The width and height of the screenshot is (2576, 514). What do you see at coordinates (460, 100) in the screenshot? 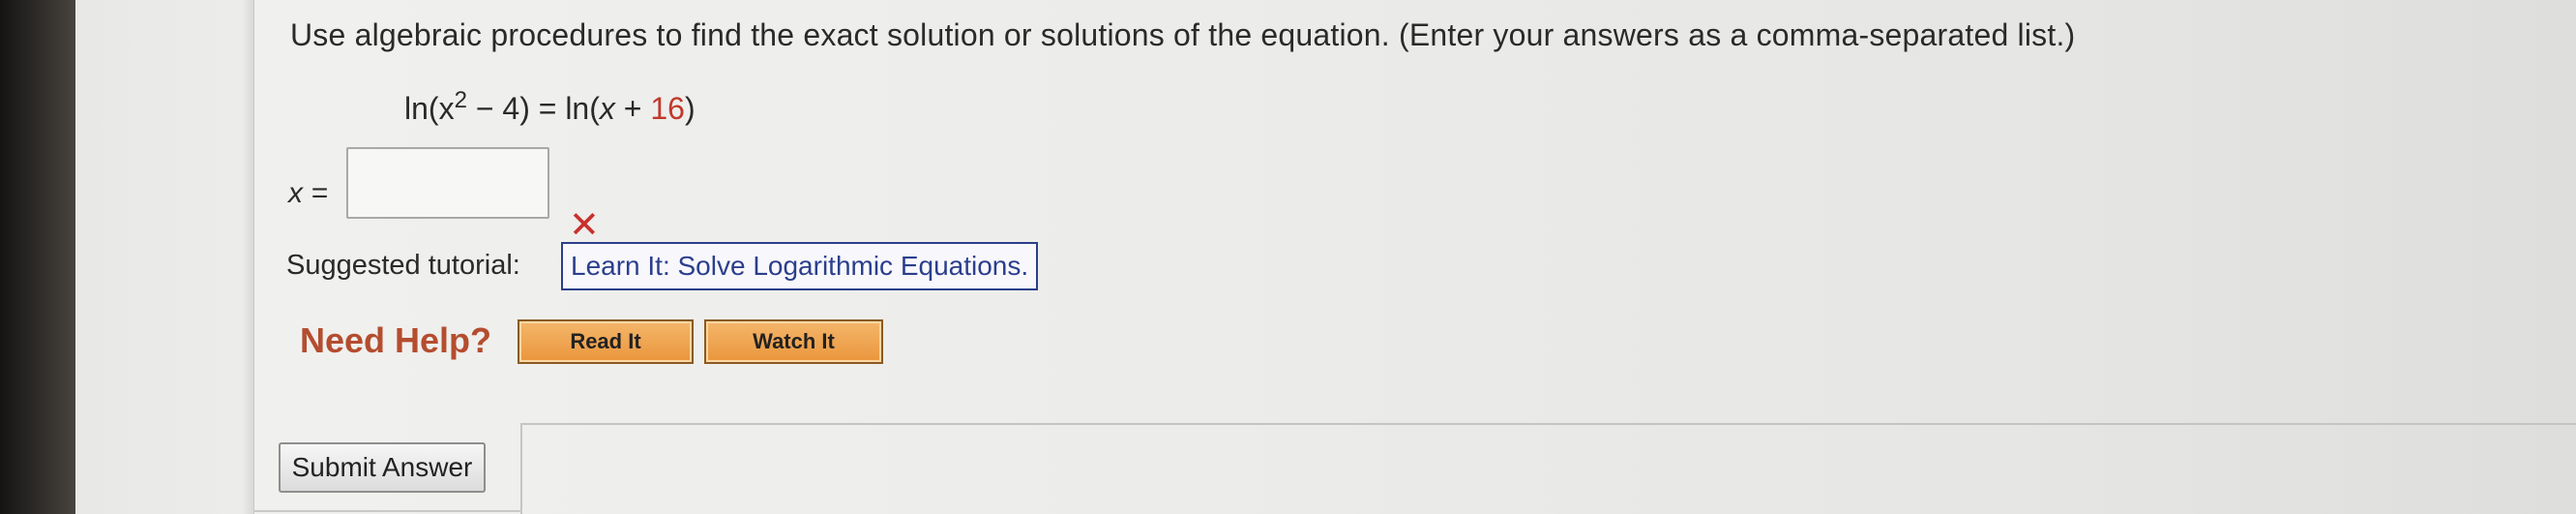
I see `equation-exponent: 2` at bounding box center [460, 100].